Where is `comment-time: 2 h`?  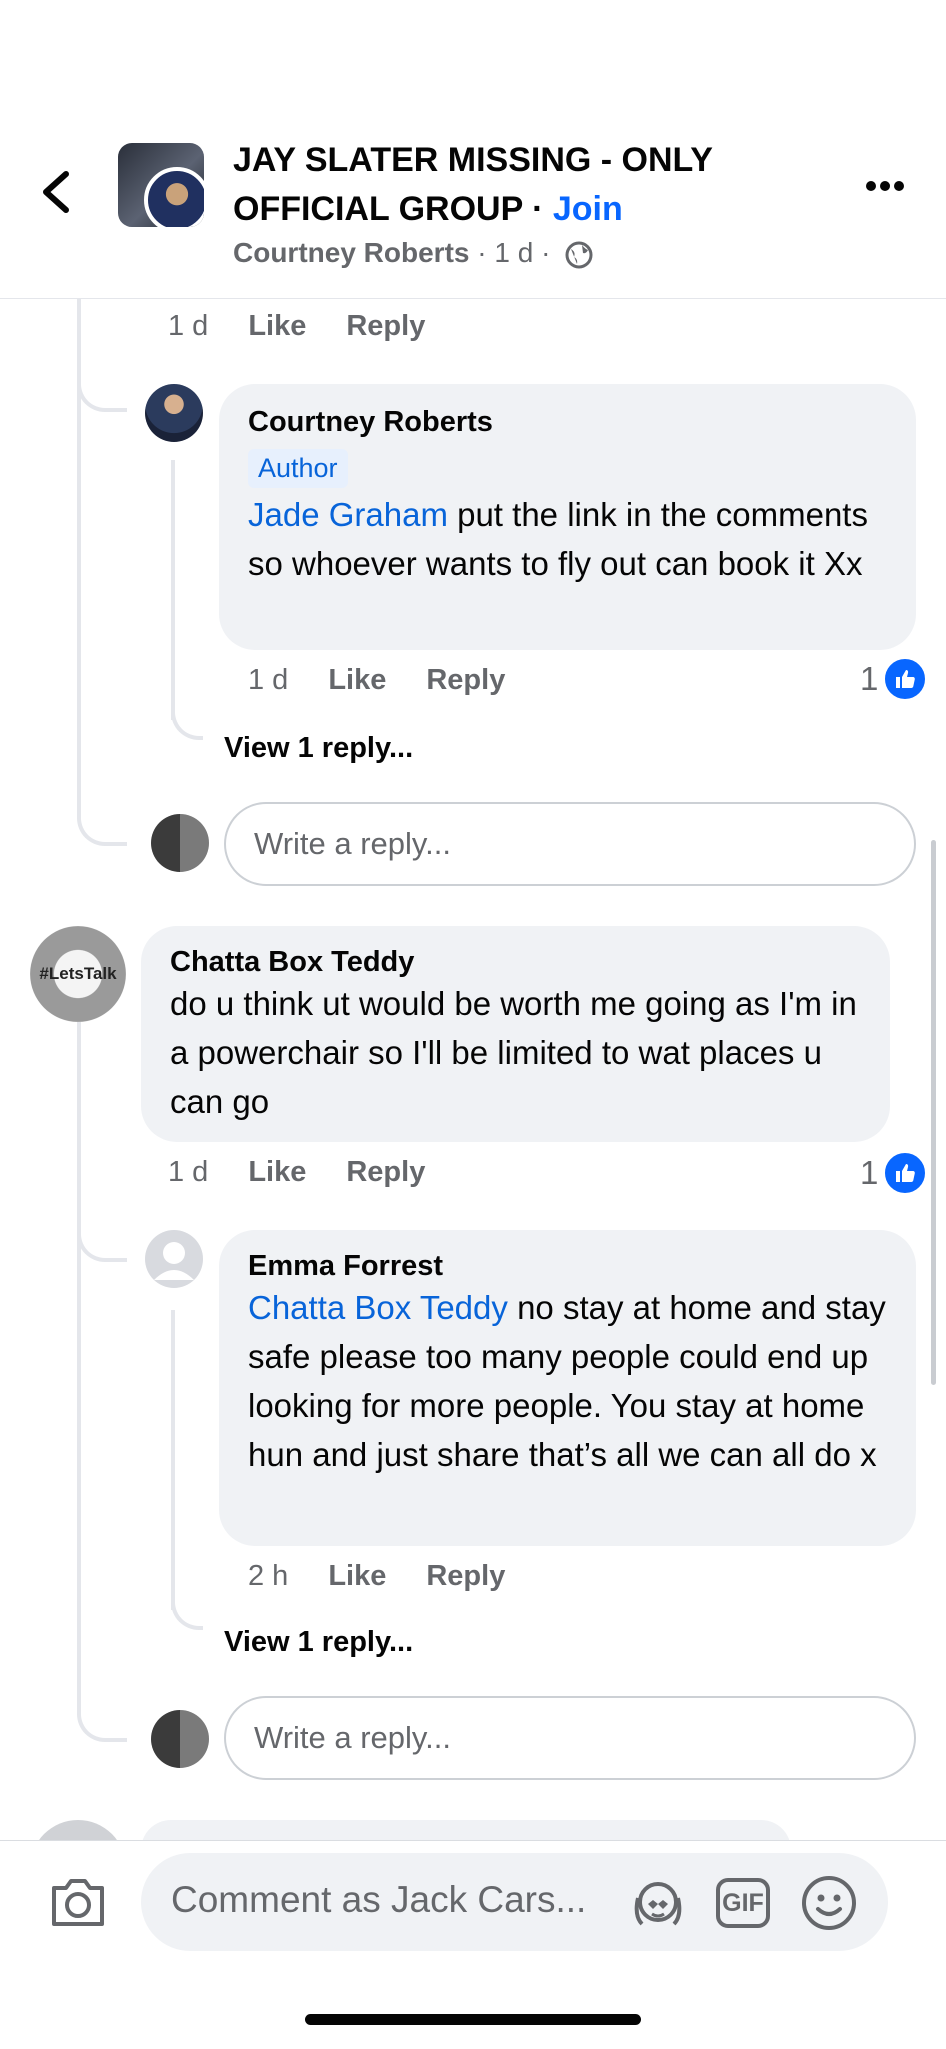 comment-time: 2 h is located at coordinates (268, 1576).